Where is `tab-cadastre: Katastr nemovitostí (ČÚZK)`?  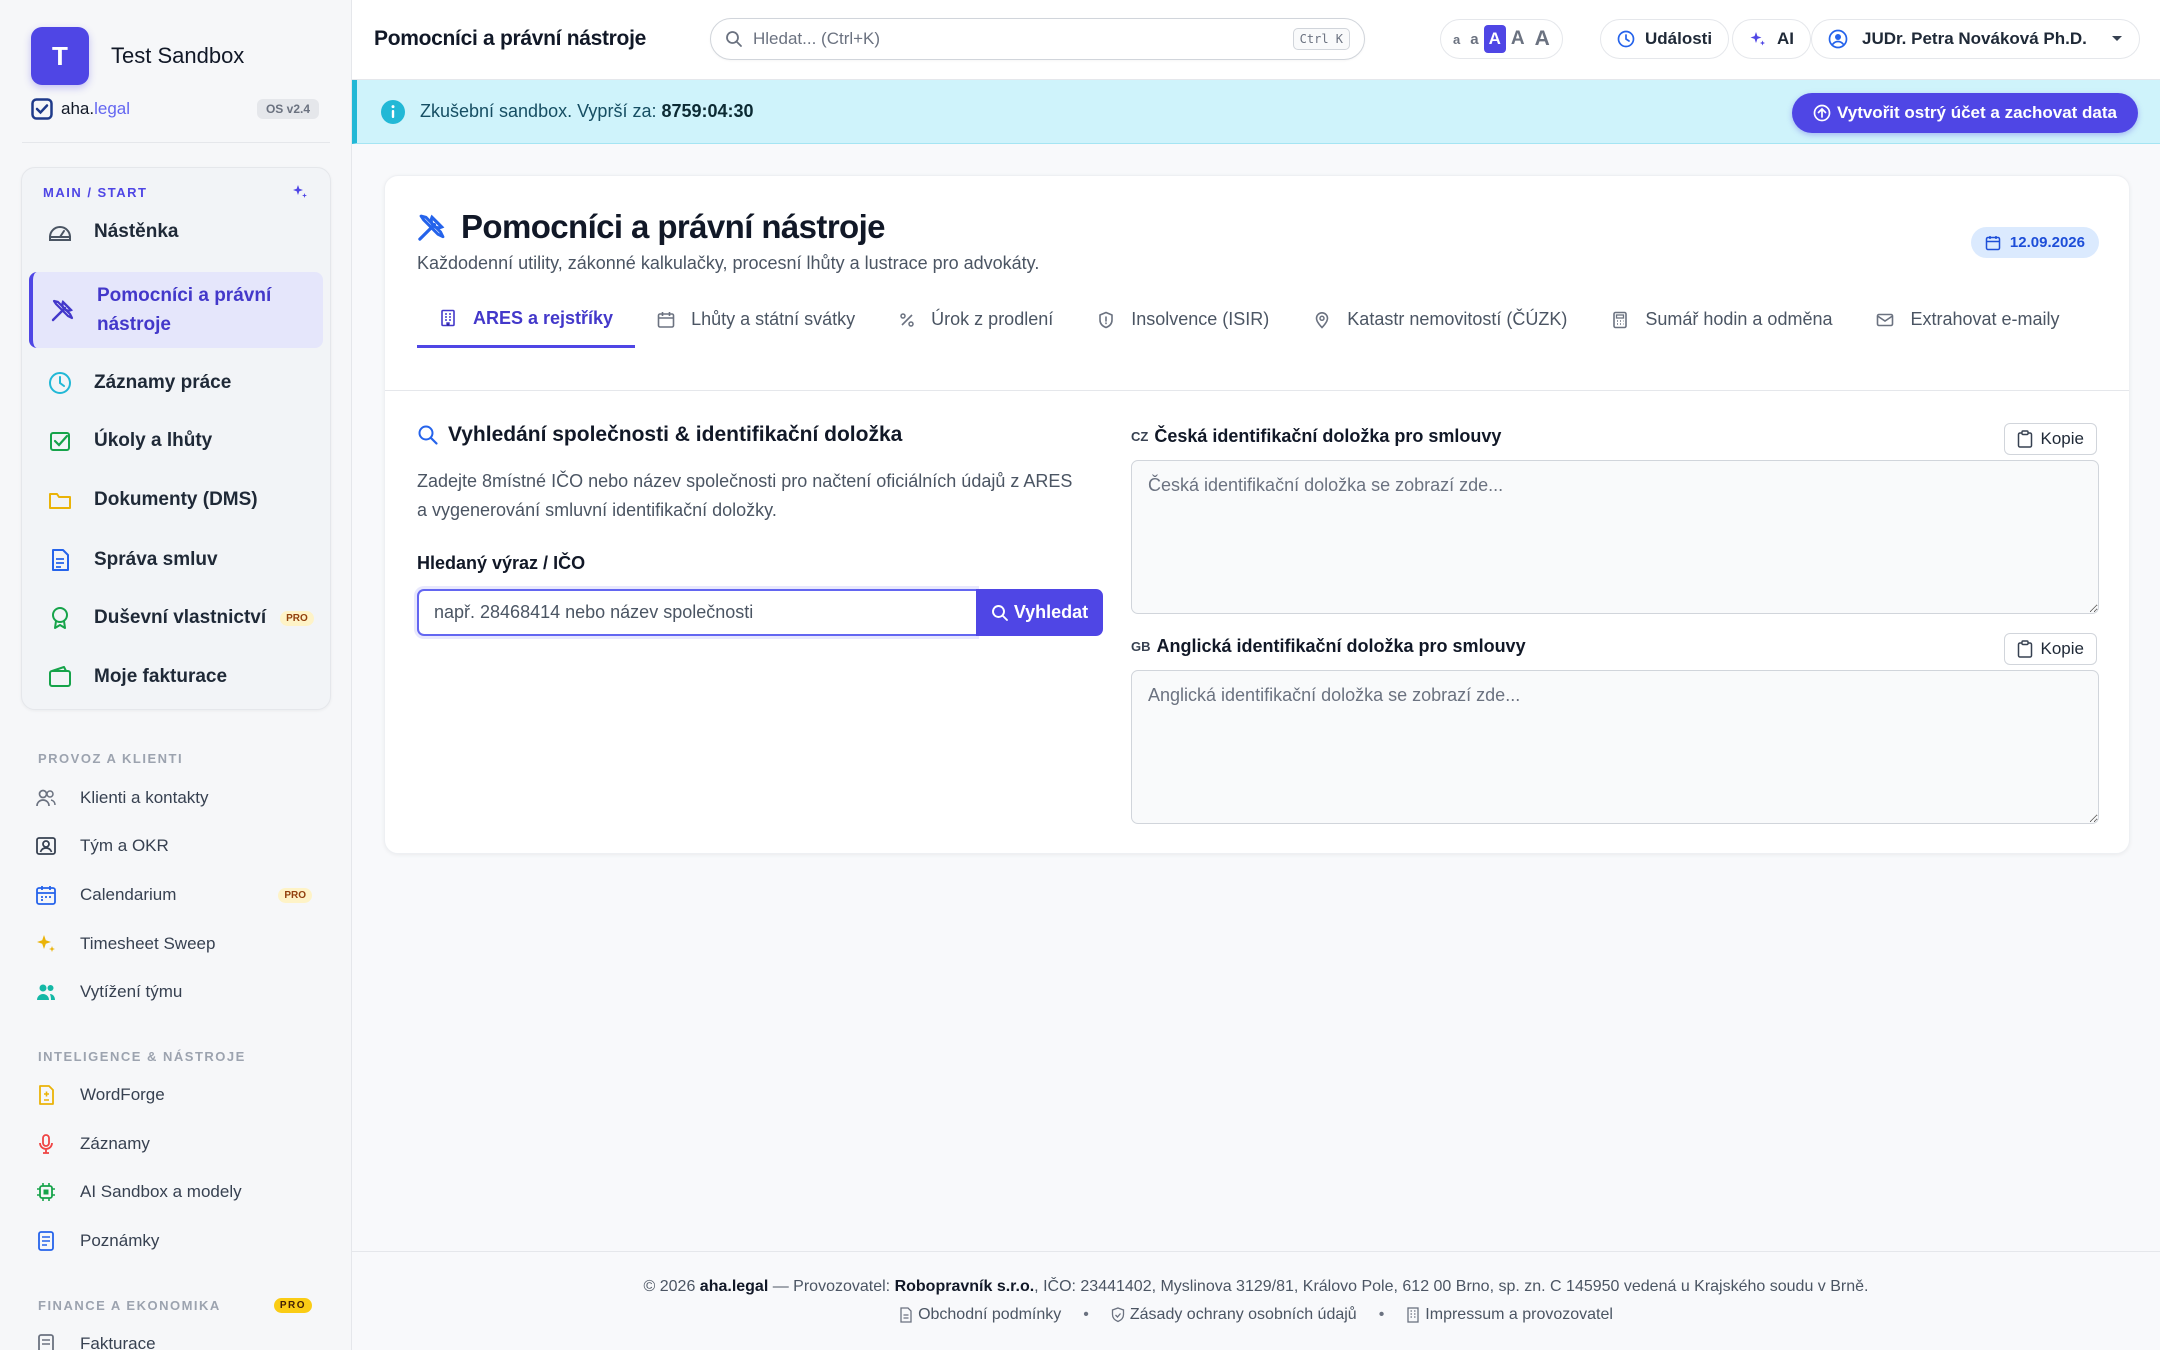
tab-cadastre: Katastr nemovitostí (ČÚZK) is located at coordinates (1440, 319).